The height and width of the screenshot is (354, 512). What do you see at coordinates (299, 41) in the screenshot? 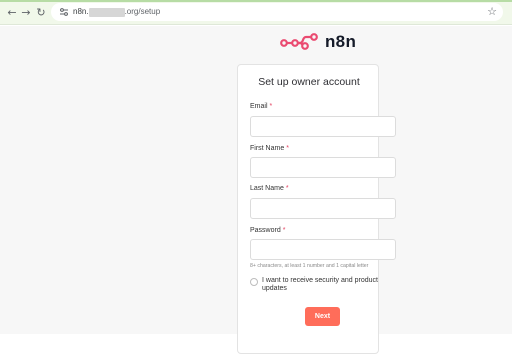
I see `n8n-logo-icon` at bounding box center [299, 41].